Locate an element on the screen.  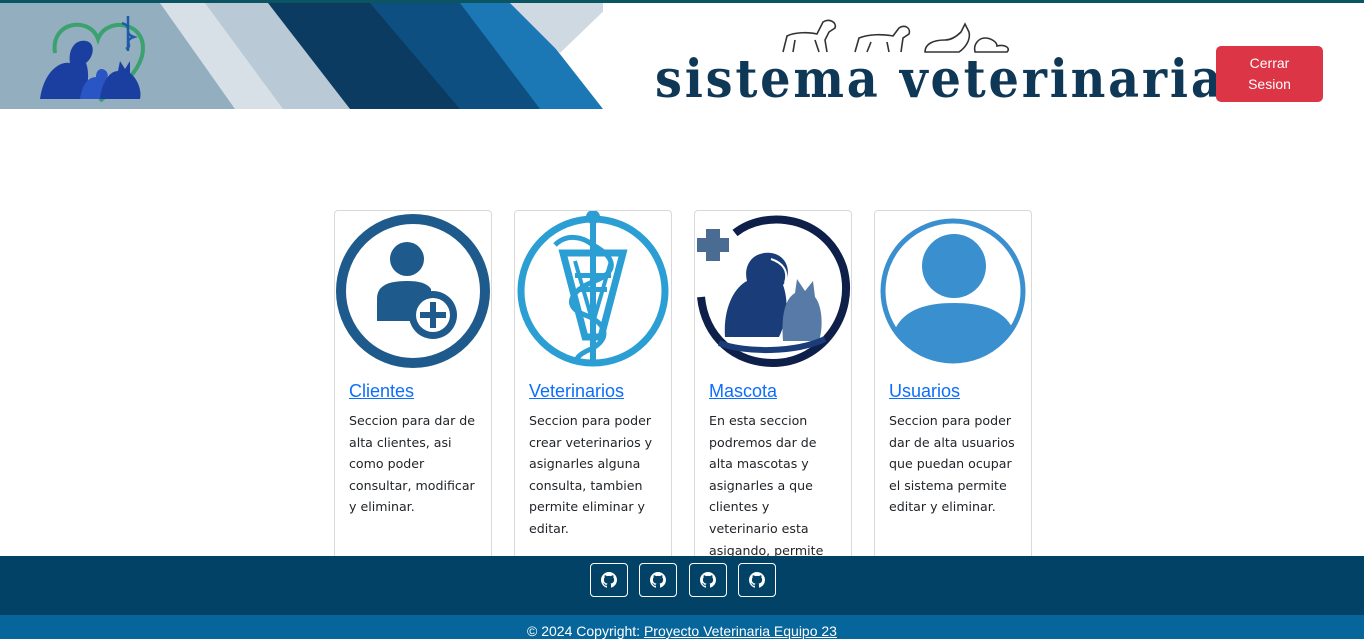
footer-social-bar is located at coordinates (682, 585).